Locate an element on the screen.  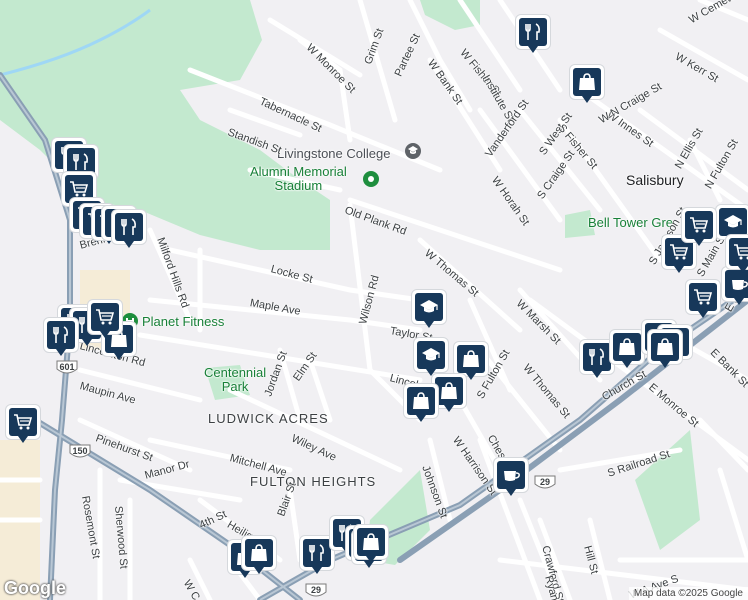
route-shield-us-29-b: 29 is located at coordinates (545, 483).